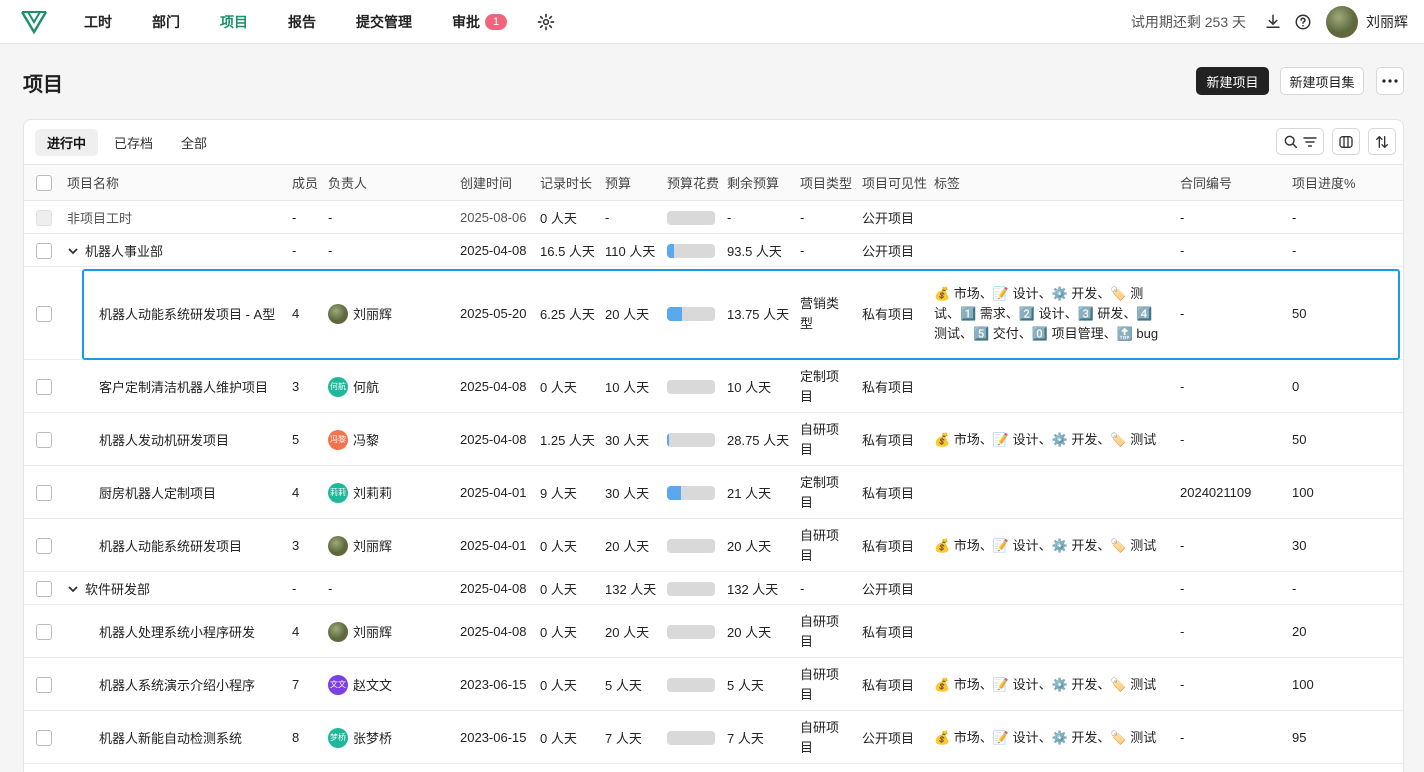 This screenshot has width=1424, height=772. I want to click on remaining-cell: 28.75 人天, so click(758, 440).